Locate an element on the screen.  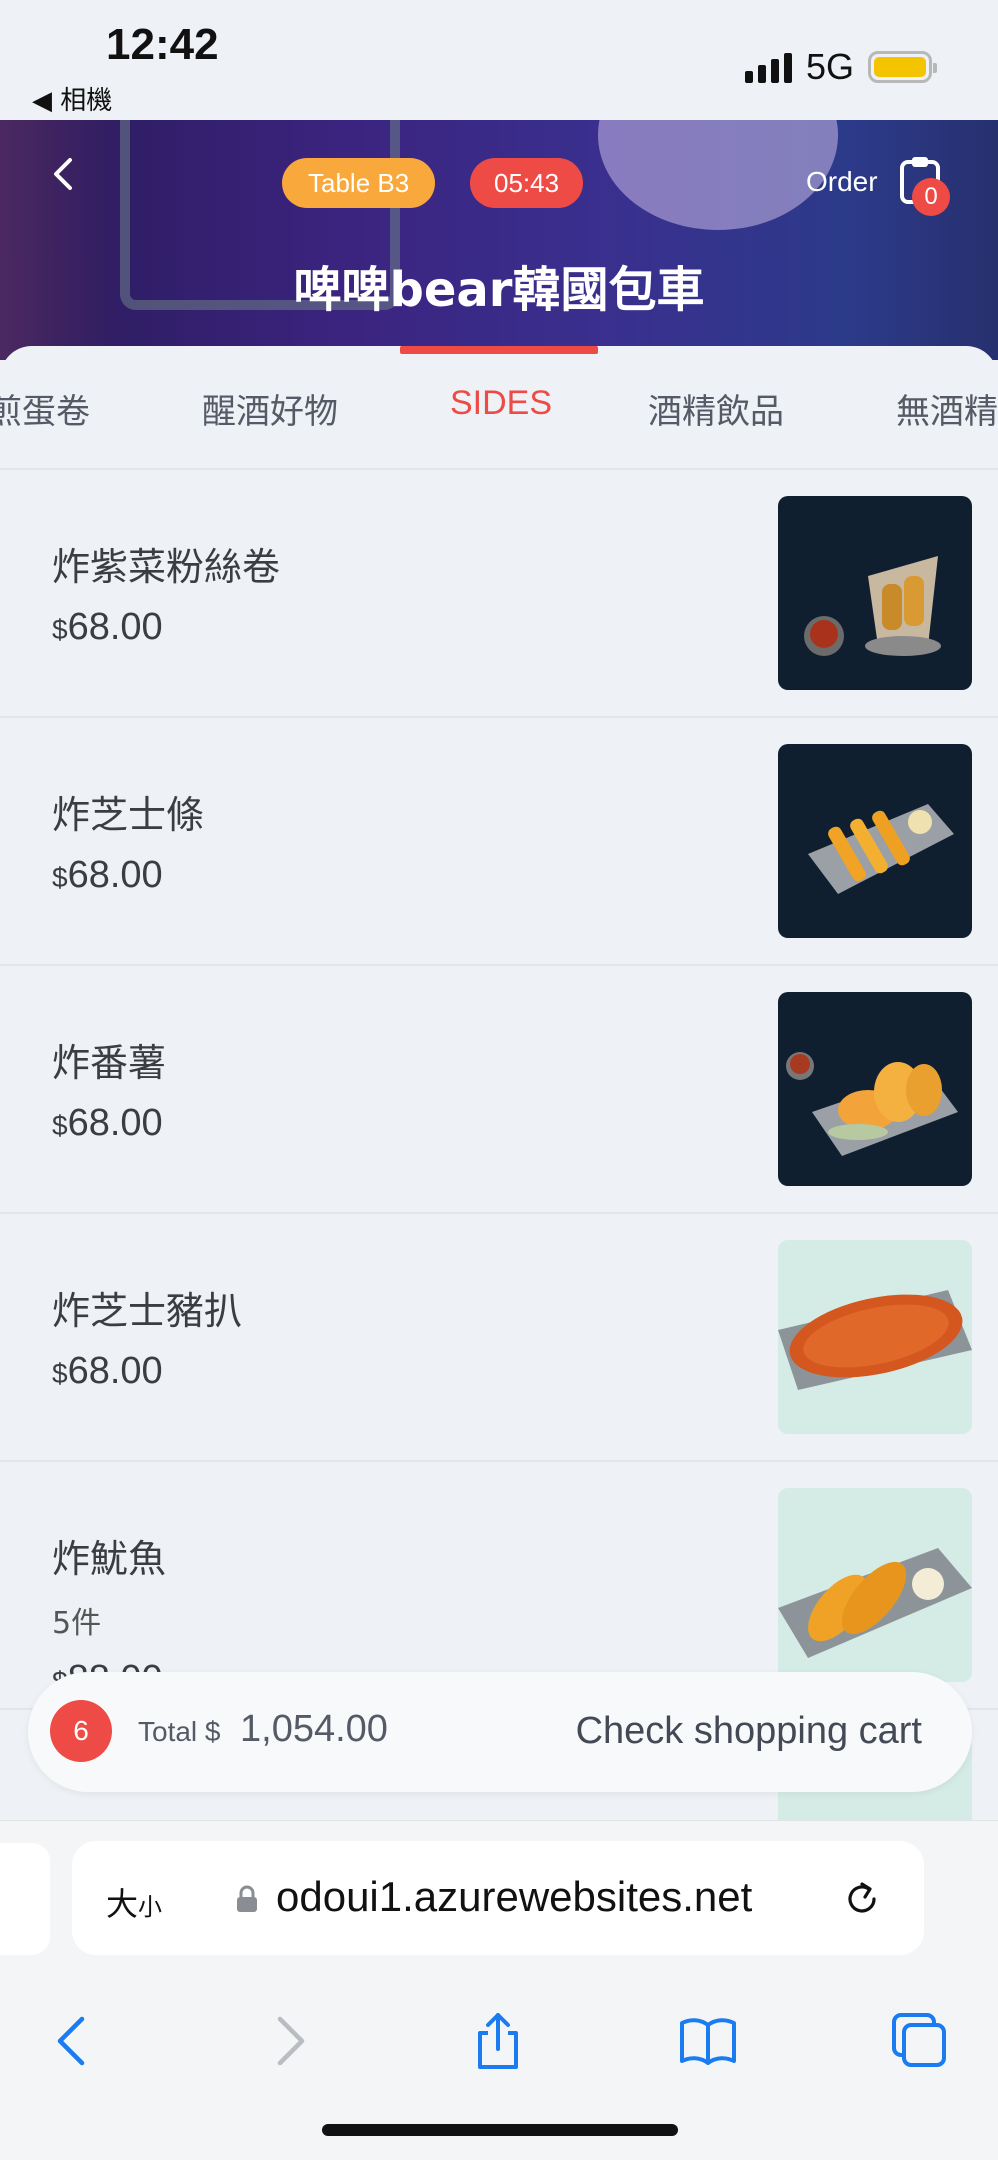
timer-badge: 05:43 is located at coordinates (527, 183).